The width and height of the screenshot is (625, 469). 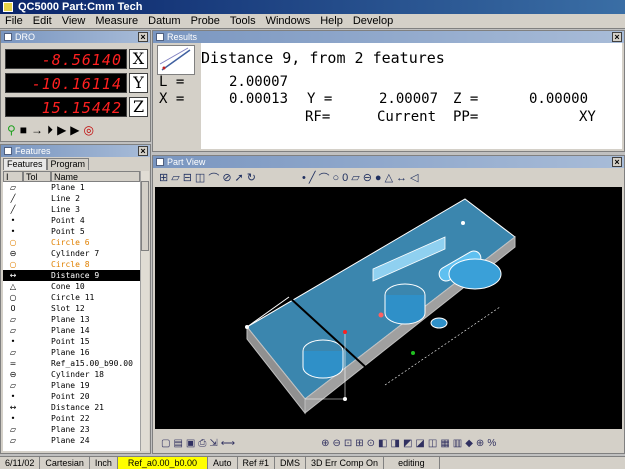 What do you see at coordinates (71, 440) in the screenshot?
I see `feature-row: ▱ Plane 24` at bounding box center [71, 440].